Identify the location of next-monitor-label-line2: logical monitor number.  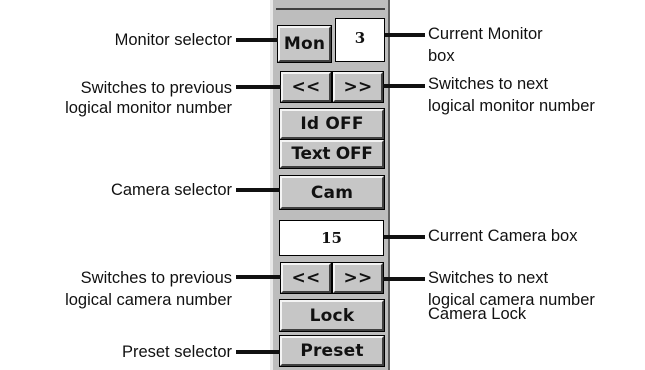
(511, 106).